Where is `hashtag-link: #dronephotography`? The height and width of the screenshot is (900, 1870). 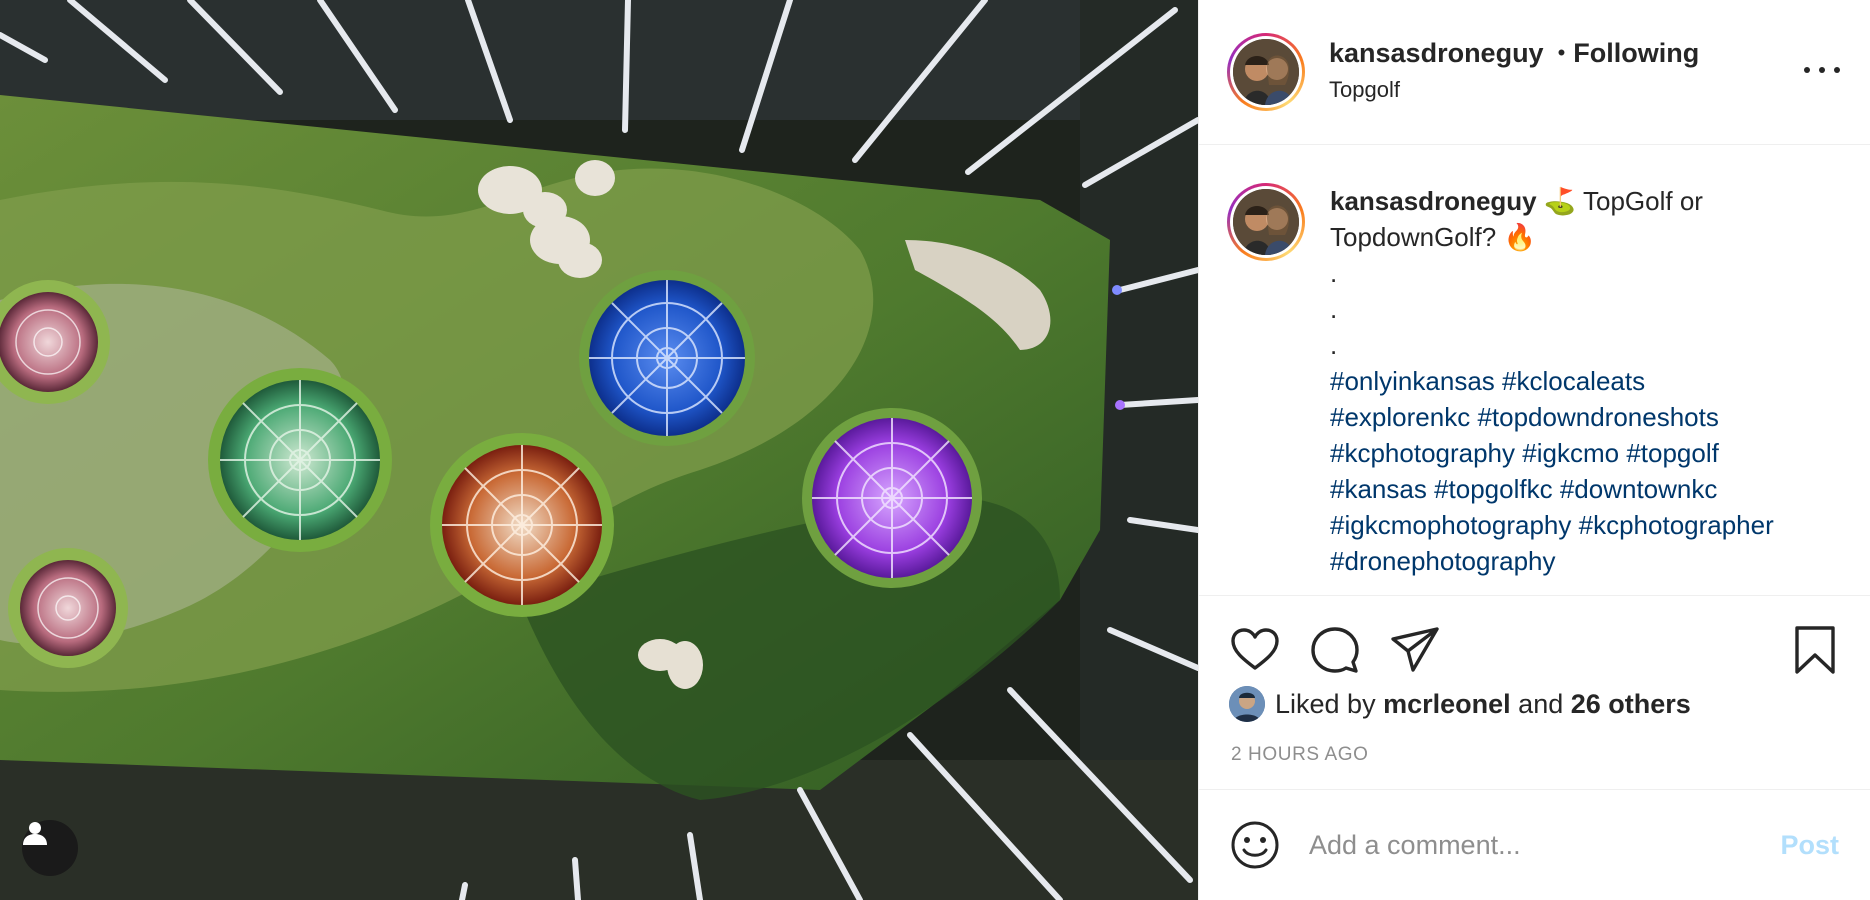
hashtag-link: #dronephotography is located at coordinates (1443, 561).